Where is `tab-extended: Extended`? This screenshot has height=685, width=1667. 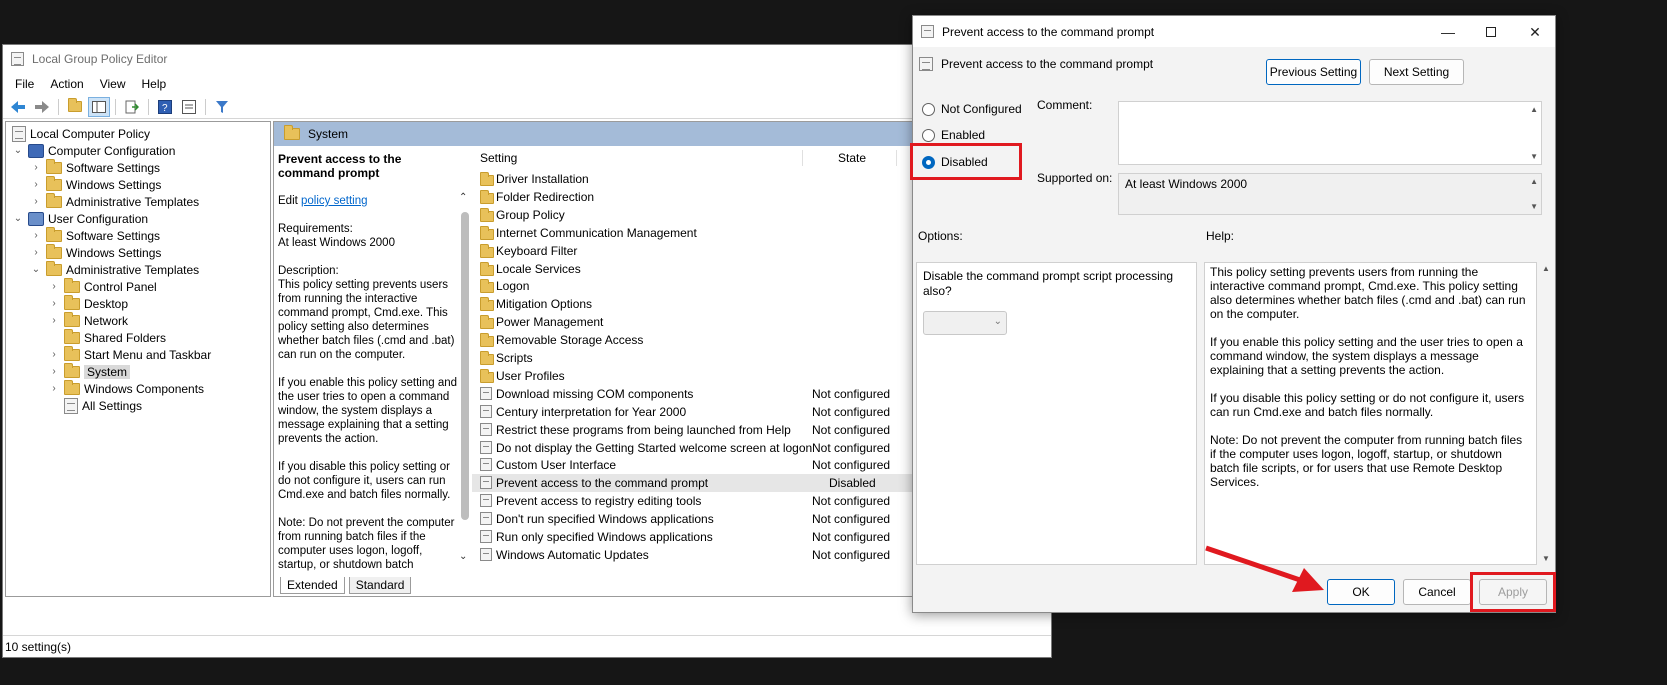 tab-extended: Extended is located at coordinates (312, 585).